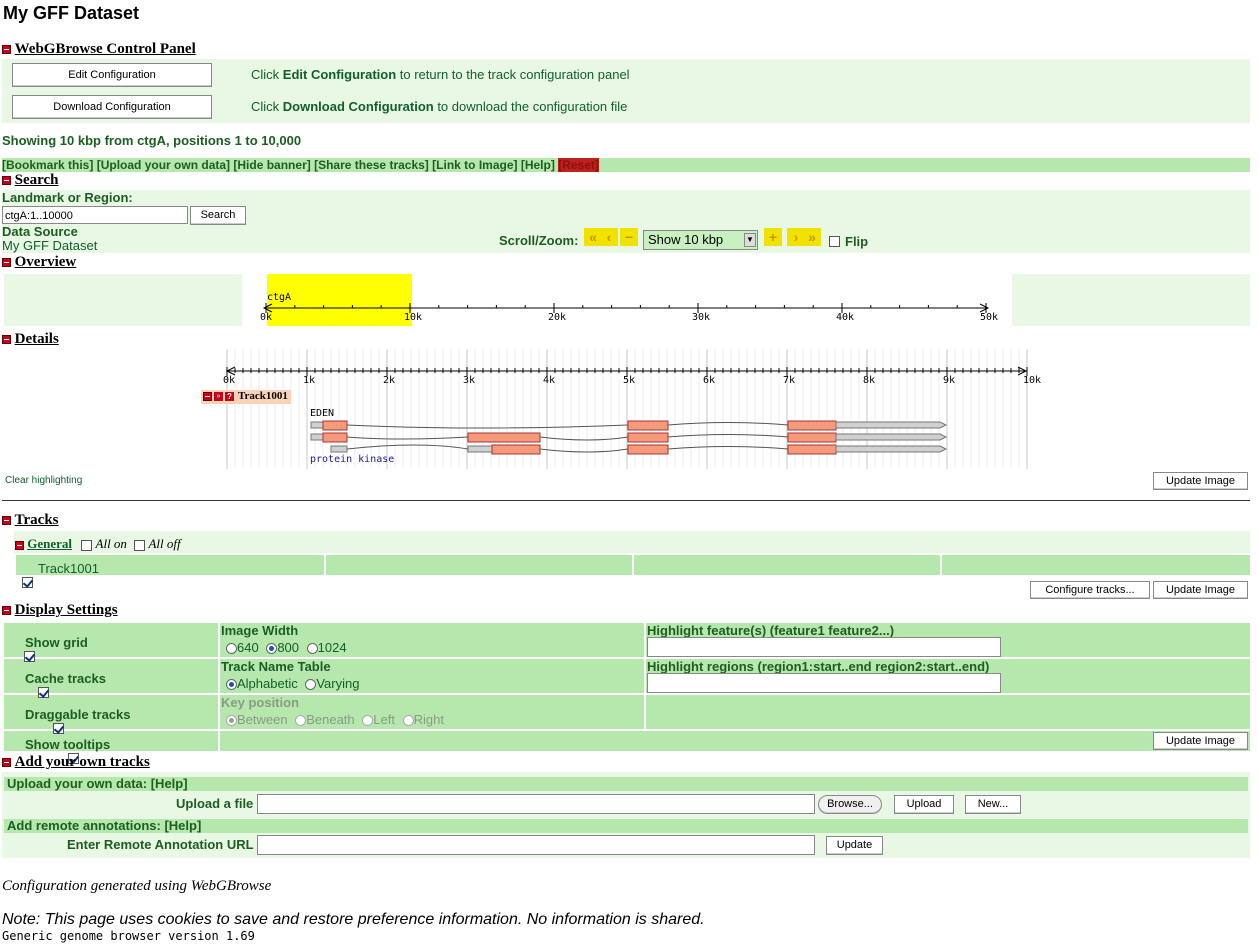 This screenshot has height=952, width=1258. What do you see at coordinates (812, 237) in the screenshot?
I see `scroll-right-far-icon: »` at bounding box center [812, 237].